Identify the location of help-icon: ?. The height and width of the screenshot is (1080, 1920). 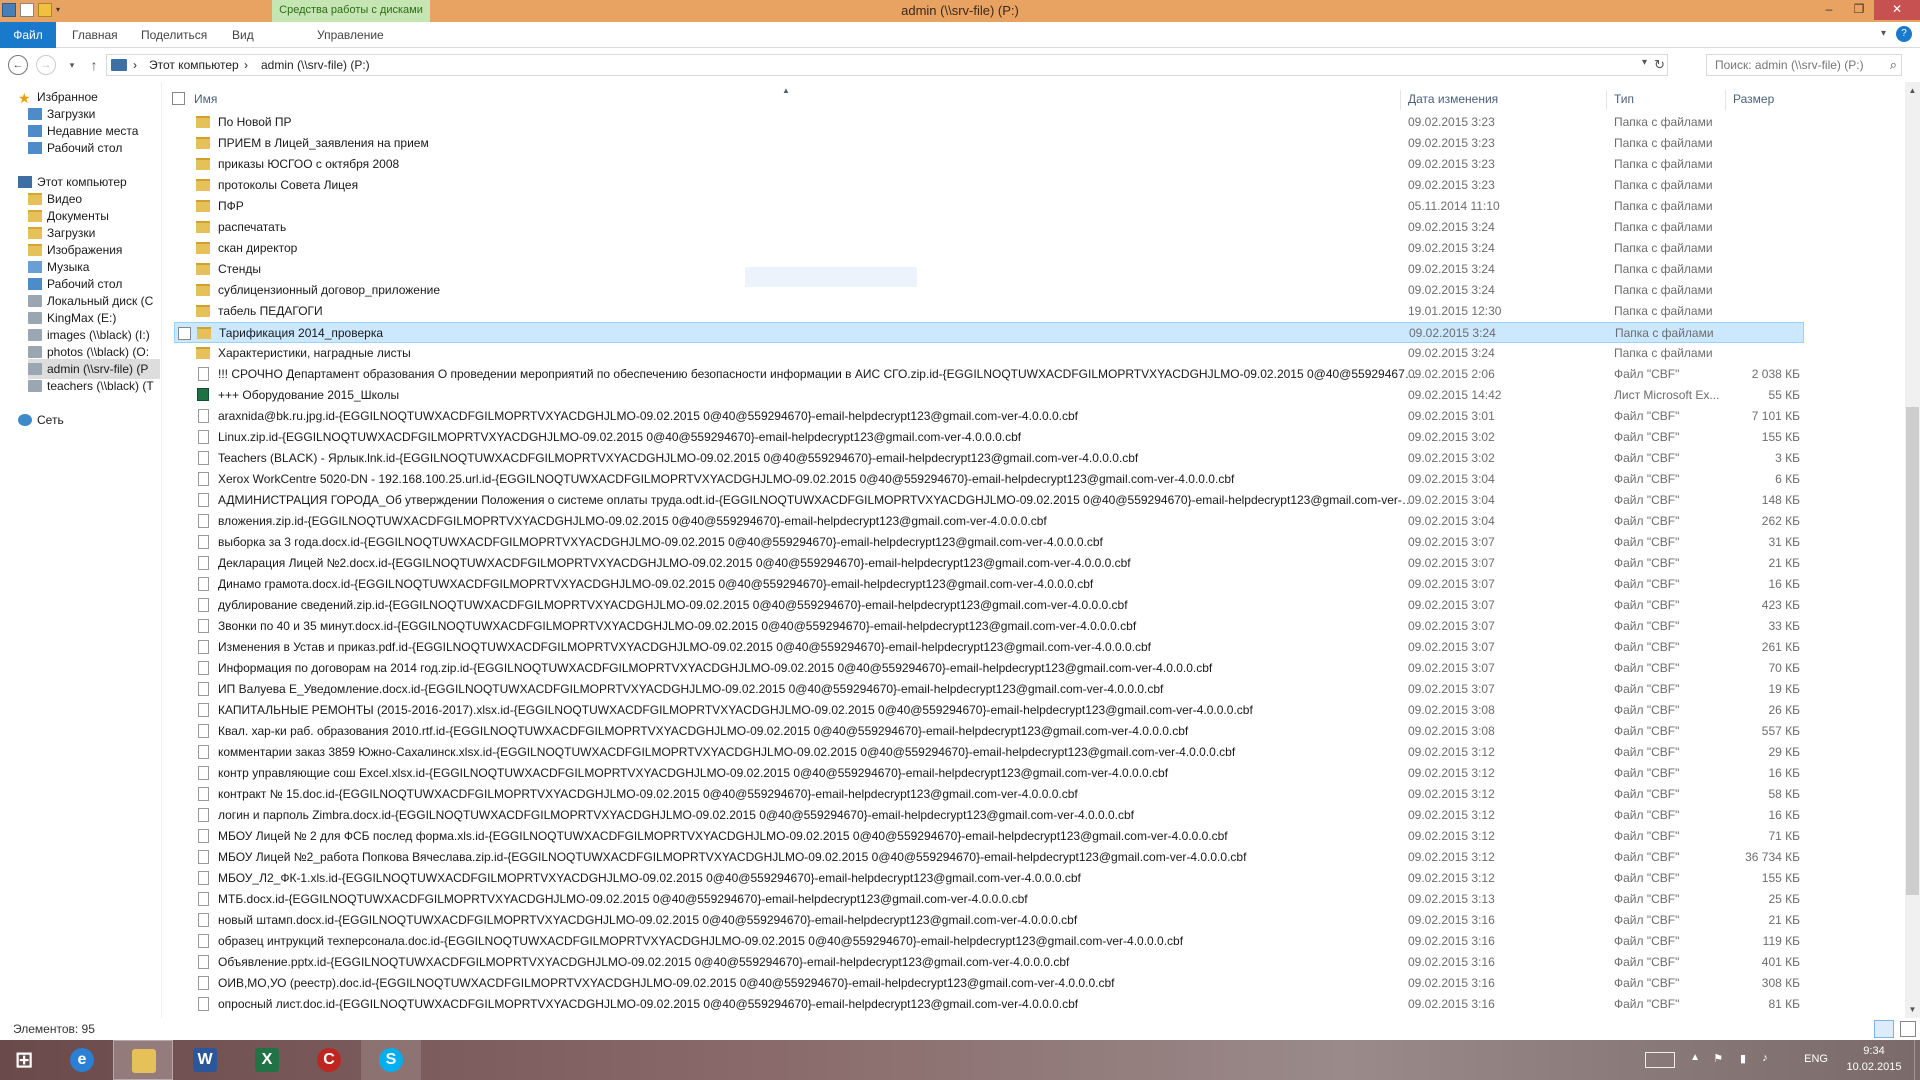
(1904, 34).